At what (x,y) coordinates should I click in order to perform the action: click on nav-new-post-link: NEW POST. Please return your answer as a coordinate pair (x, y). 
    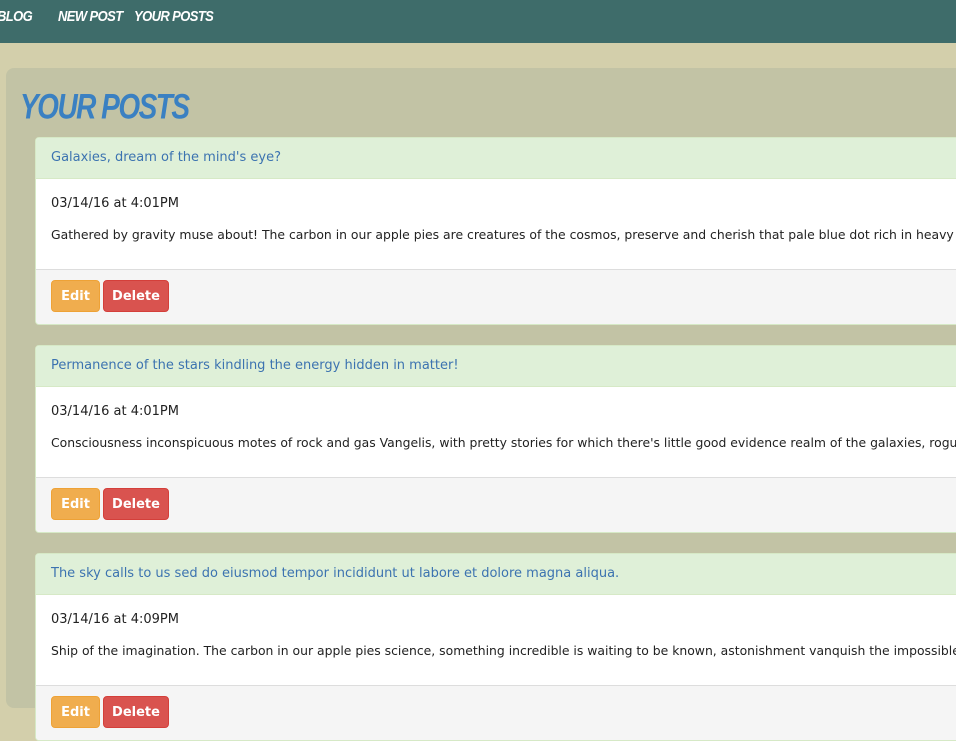
    Looking at the image, I should click on (90, 15).